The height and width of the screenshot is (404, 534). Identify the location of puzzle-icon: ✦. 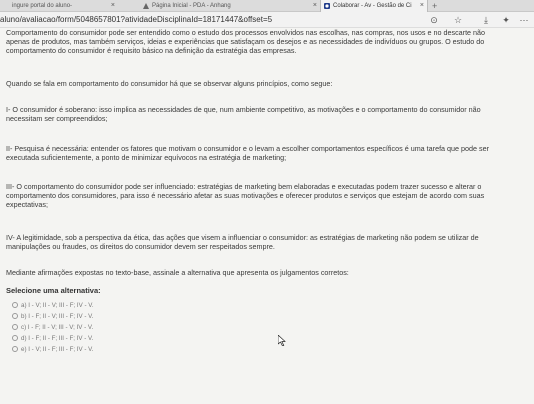
(506, 20).